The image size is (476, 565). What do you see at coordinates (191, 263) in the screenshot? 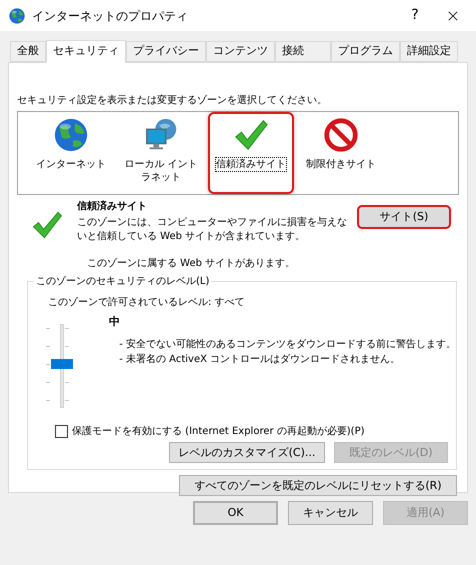
I see `sites-note: このゾーンに属する Web サイトがあります。` at bounding box center [191, 263].